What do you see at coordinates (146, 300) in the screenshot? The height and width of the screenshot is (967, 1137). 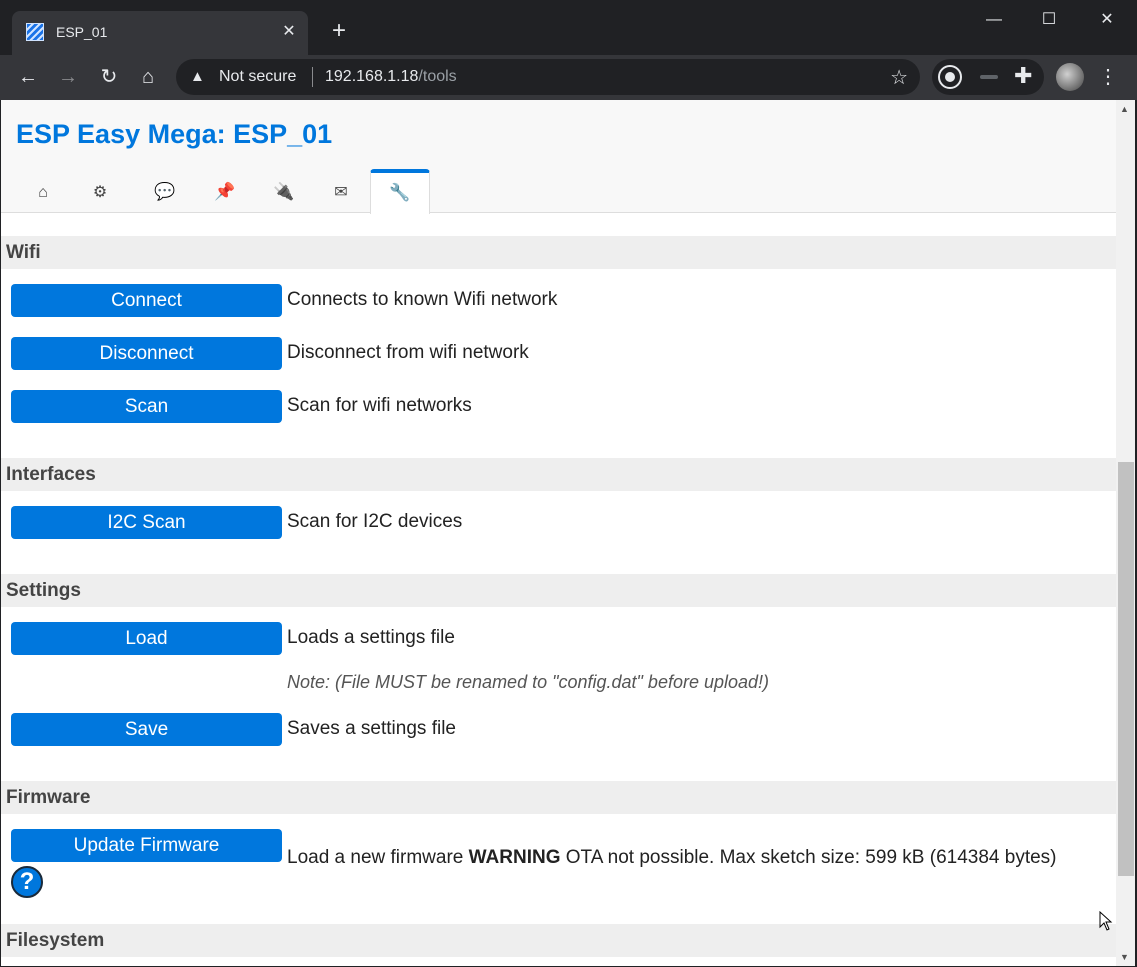 I see `connect-button: Connect` at bounding box center [146, 300].